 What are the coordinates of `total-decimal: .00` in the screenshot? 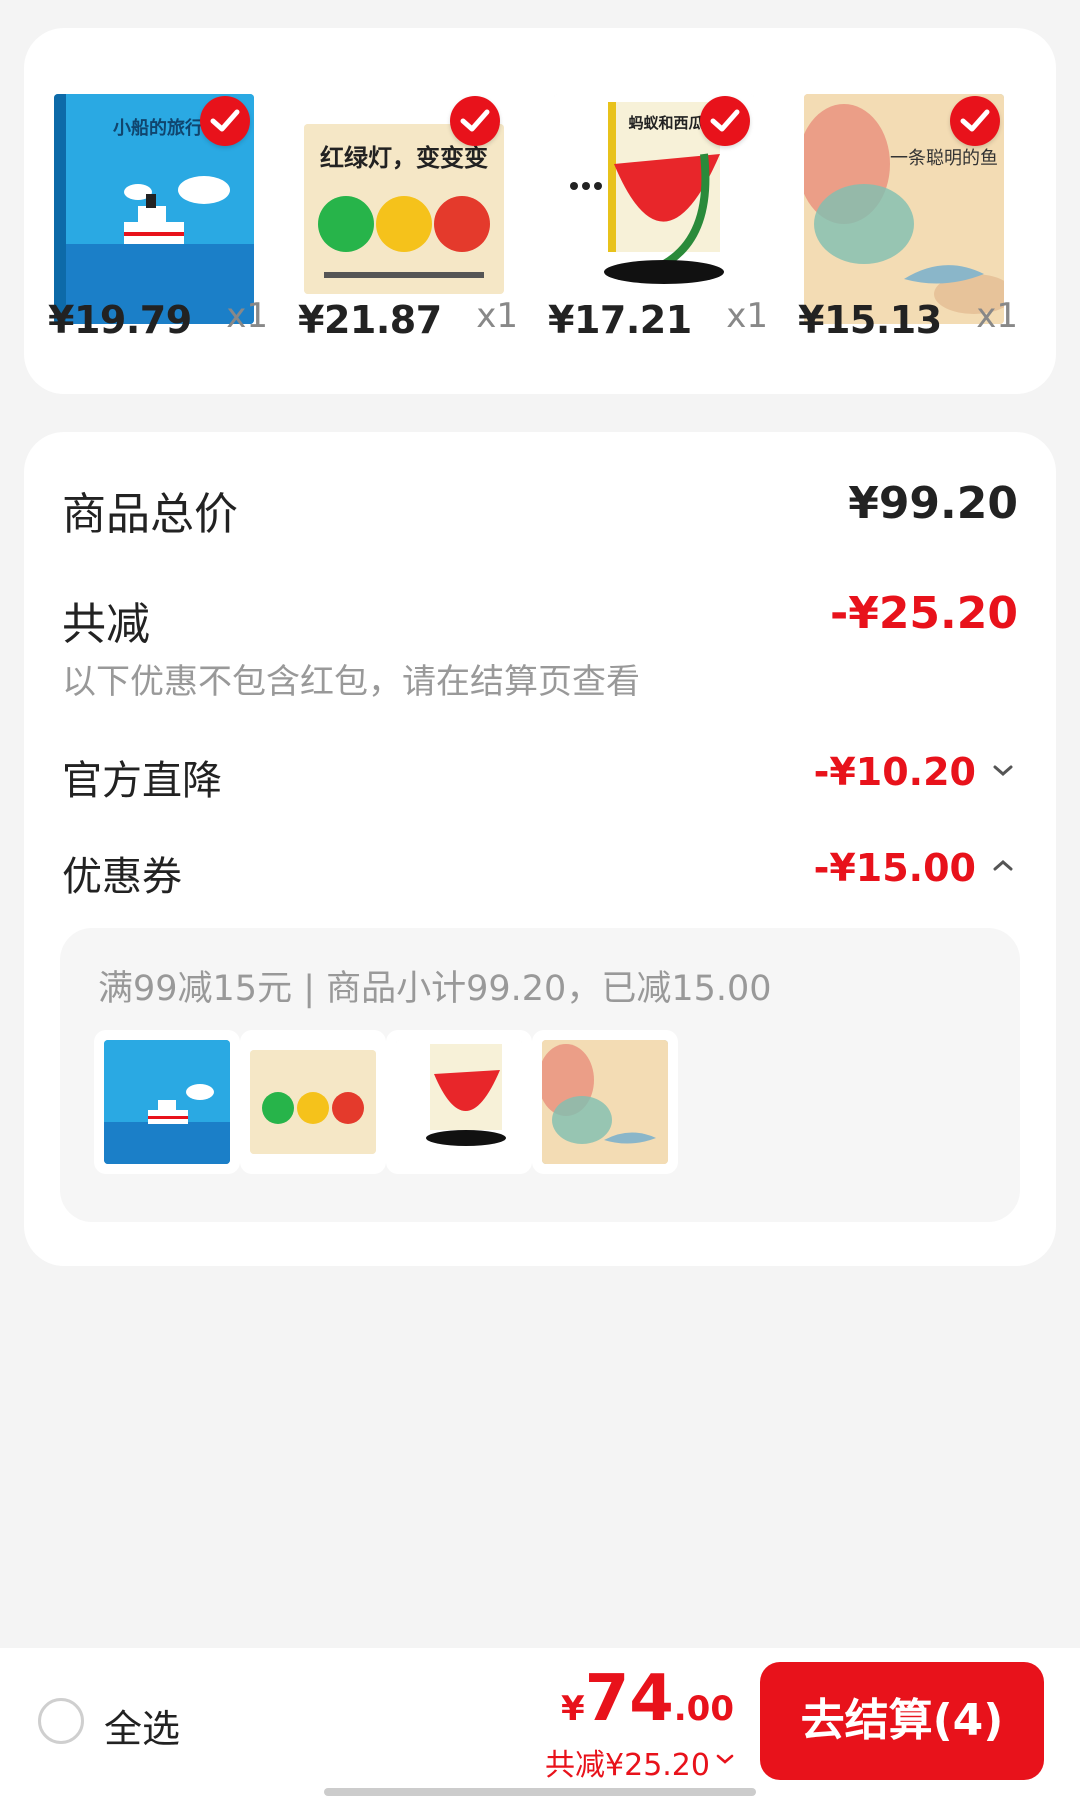 It's located at (703, 1709).